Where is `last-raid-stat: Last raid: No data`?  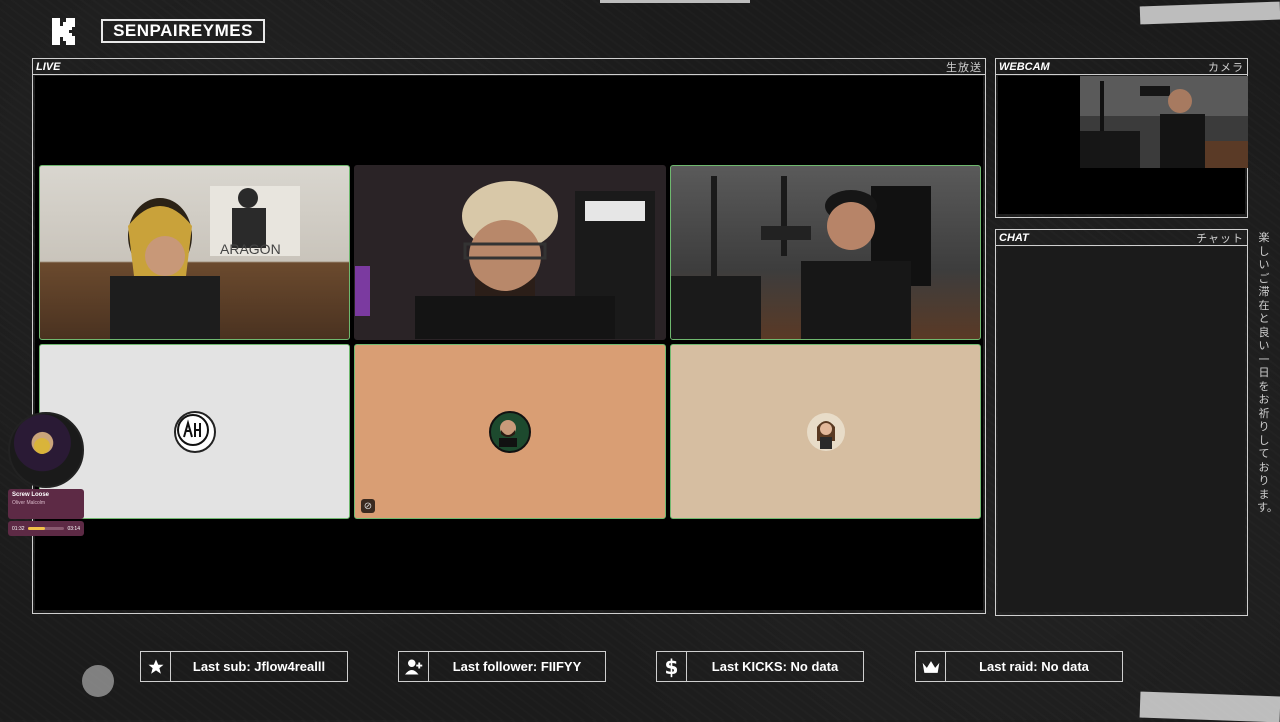 last-raid-stat: Last raid: No data is located at coordinates (1019, 666).